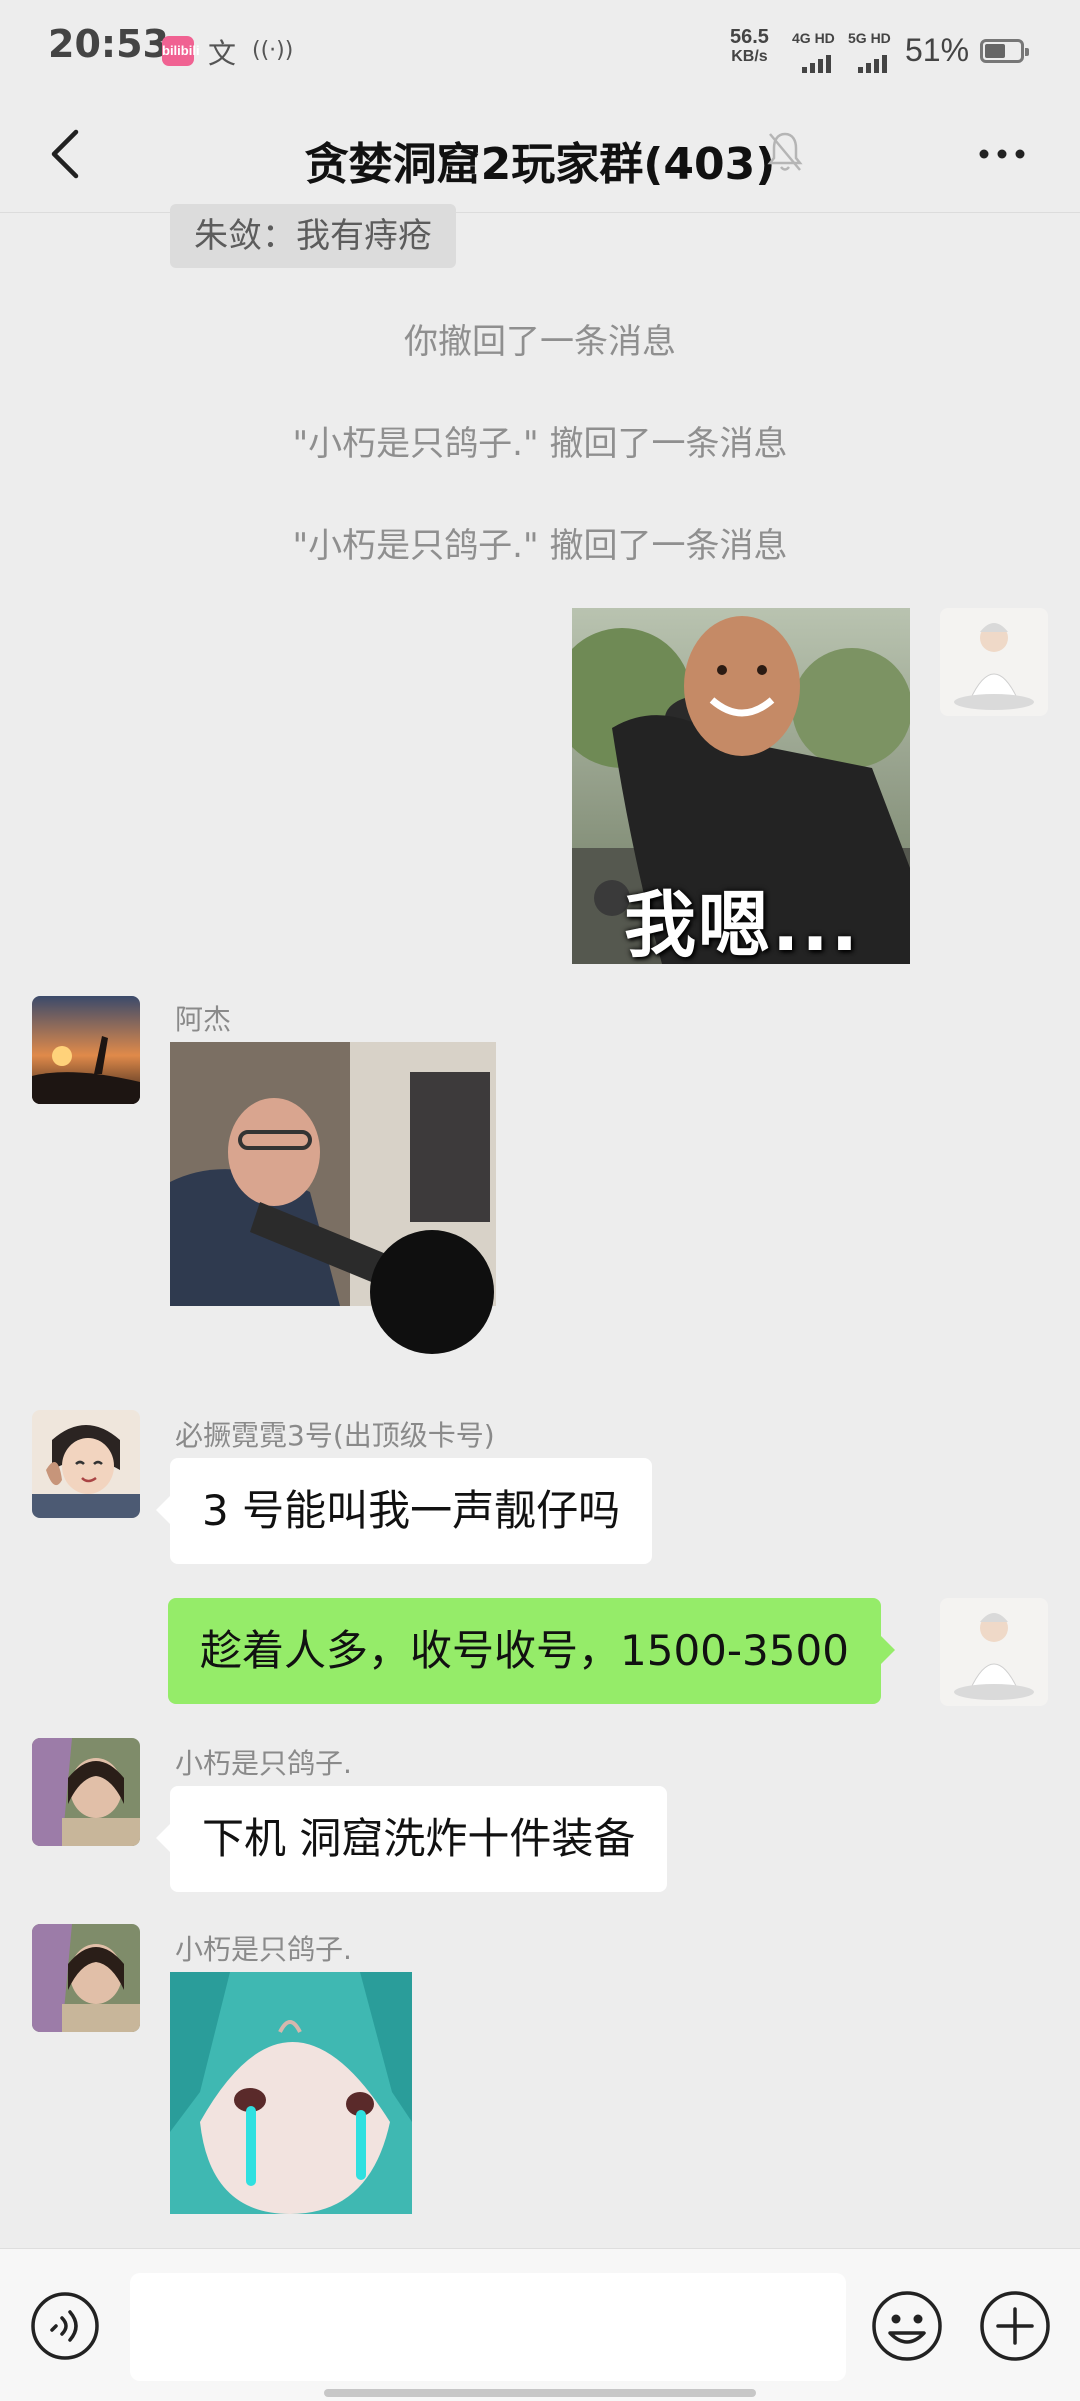 The image size is (1080, 2401). I want to click on voice-icon, so click(65, 2326).